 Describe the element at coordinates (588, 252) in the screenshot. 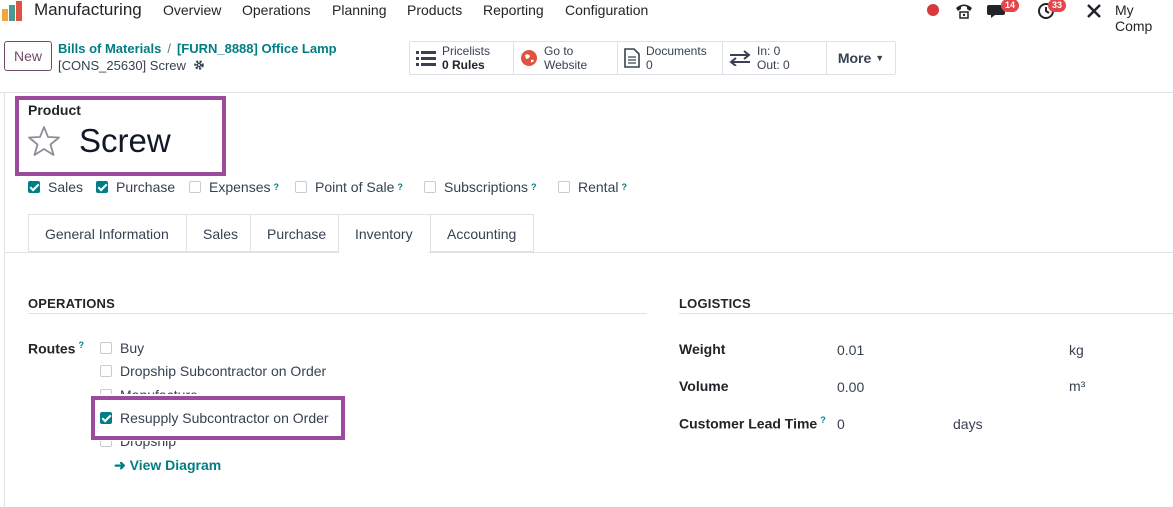

I see `tab-divider` at that location.